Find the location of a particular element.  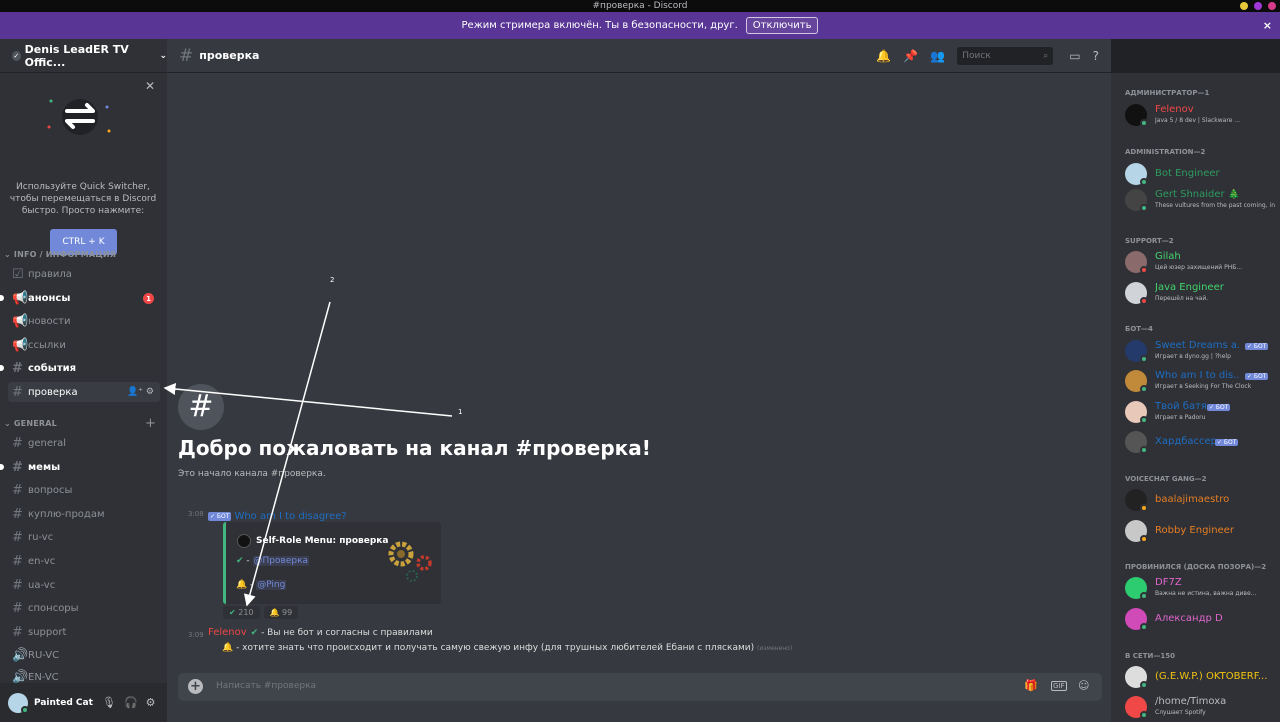

close-icon: × is located at coordinates (1267, 25).